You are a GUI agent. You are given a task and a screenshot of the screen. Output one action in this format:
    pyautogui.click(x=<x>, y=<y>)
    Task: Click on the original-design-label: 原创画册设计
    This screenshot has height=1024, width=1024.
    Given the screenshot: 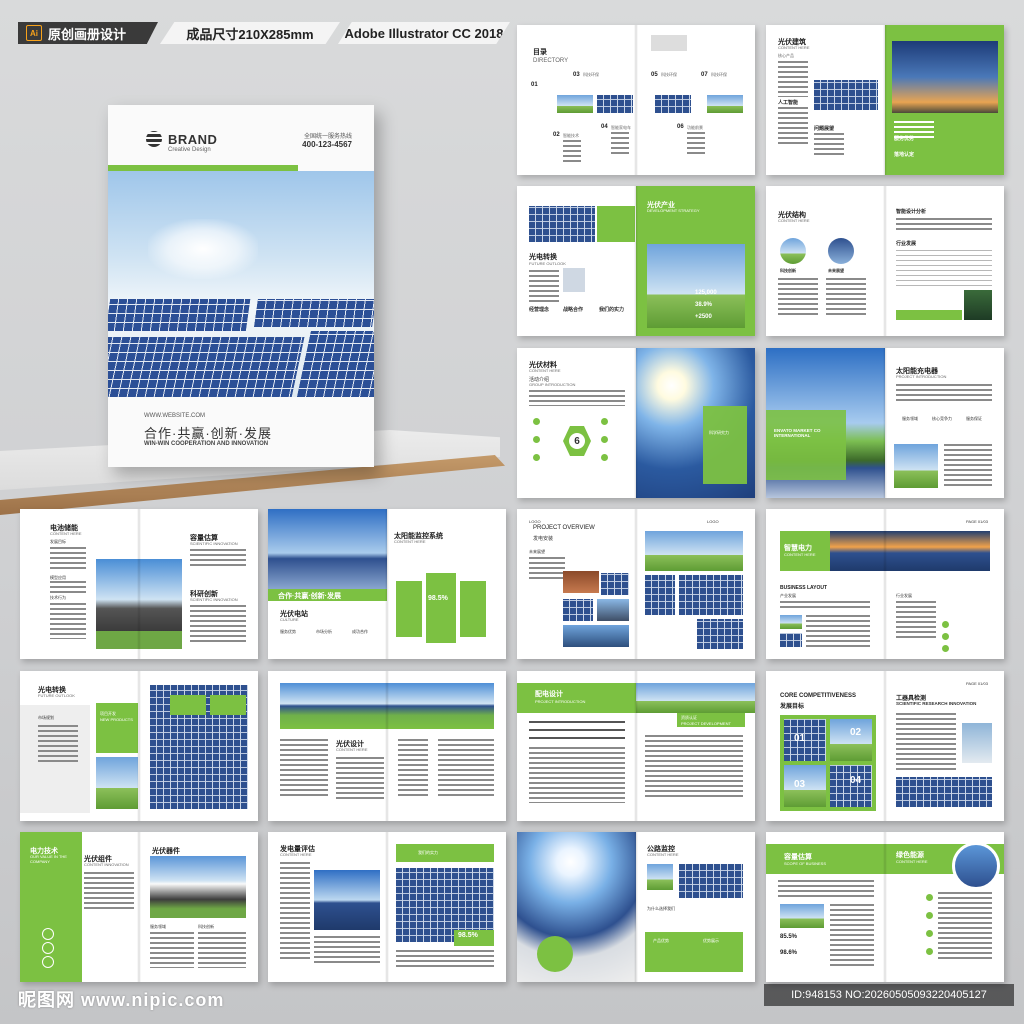 What is the action you would take?
    pyautogui.click(x=87, y=34)
    